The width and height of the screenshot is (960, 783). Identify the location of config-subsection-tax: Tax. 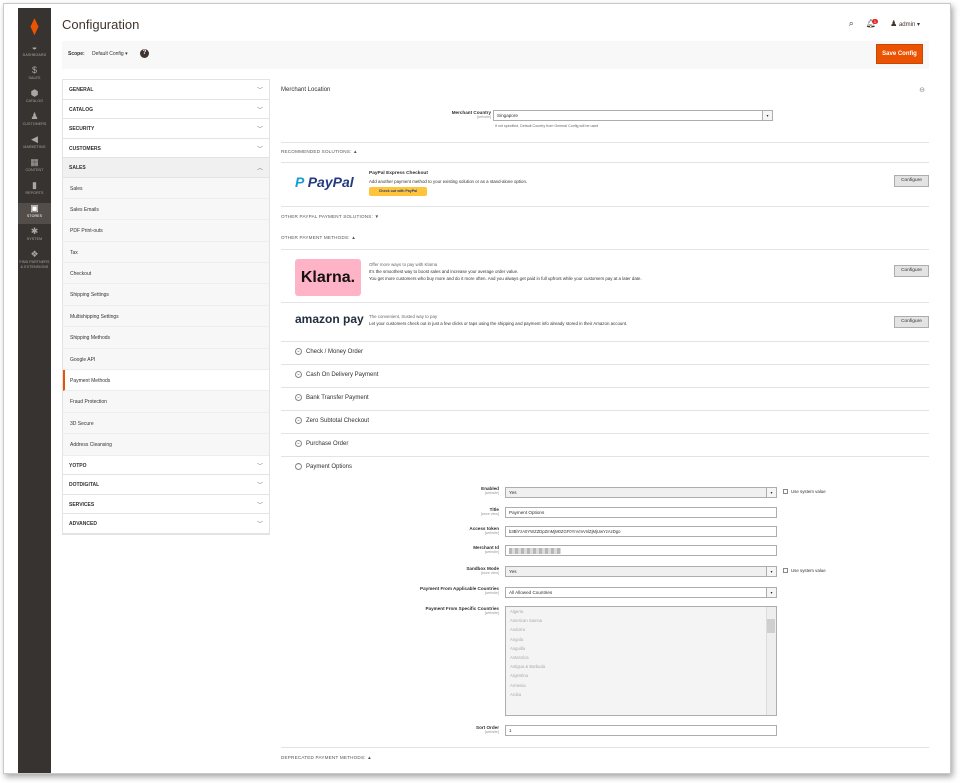
(166, 252).